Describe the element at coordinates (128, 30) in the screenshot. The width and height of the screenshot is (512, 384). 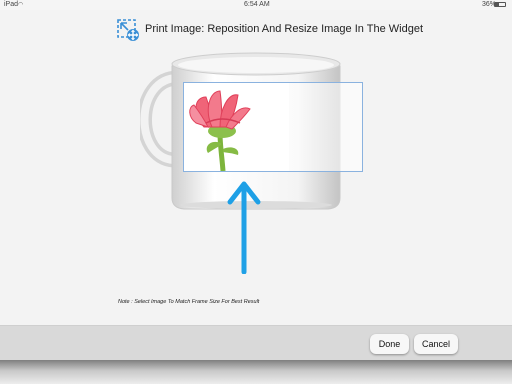
I see `resize-move-icon` at that location.